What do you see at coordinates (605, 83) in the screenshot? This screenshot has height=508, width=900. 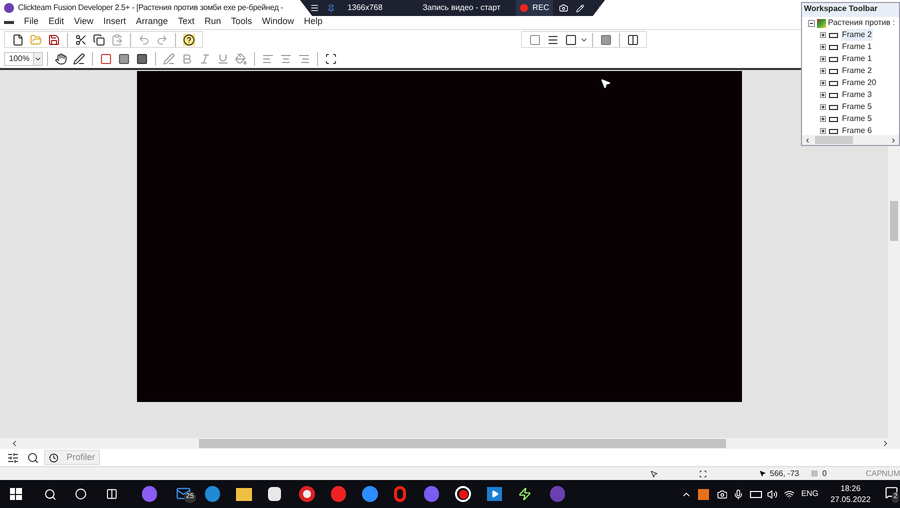 I see `cursor-icon` at bounding box center [605, 83].